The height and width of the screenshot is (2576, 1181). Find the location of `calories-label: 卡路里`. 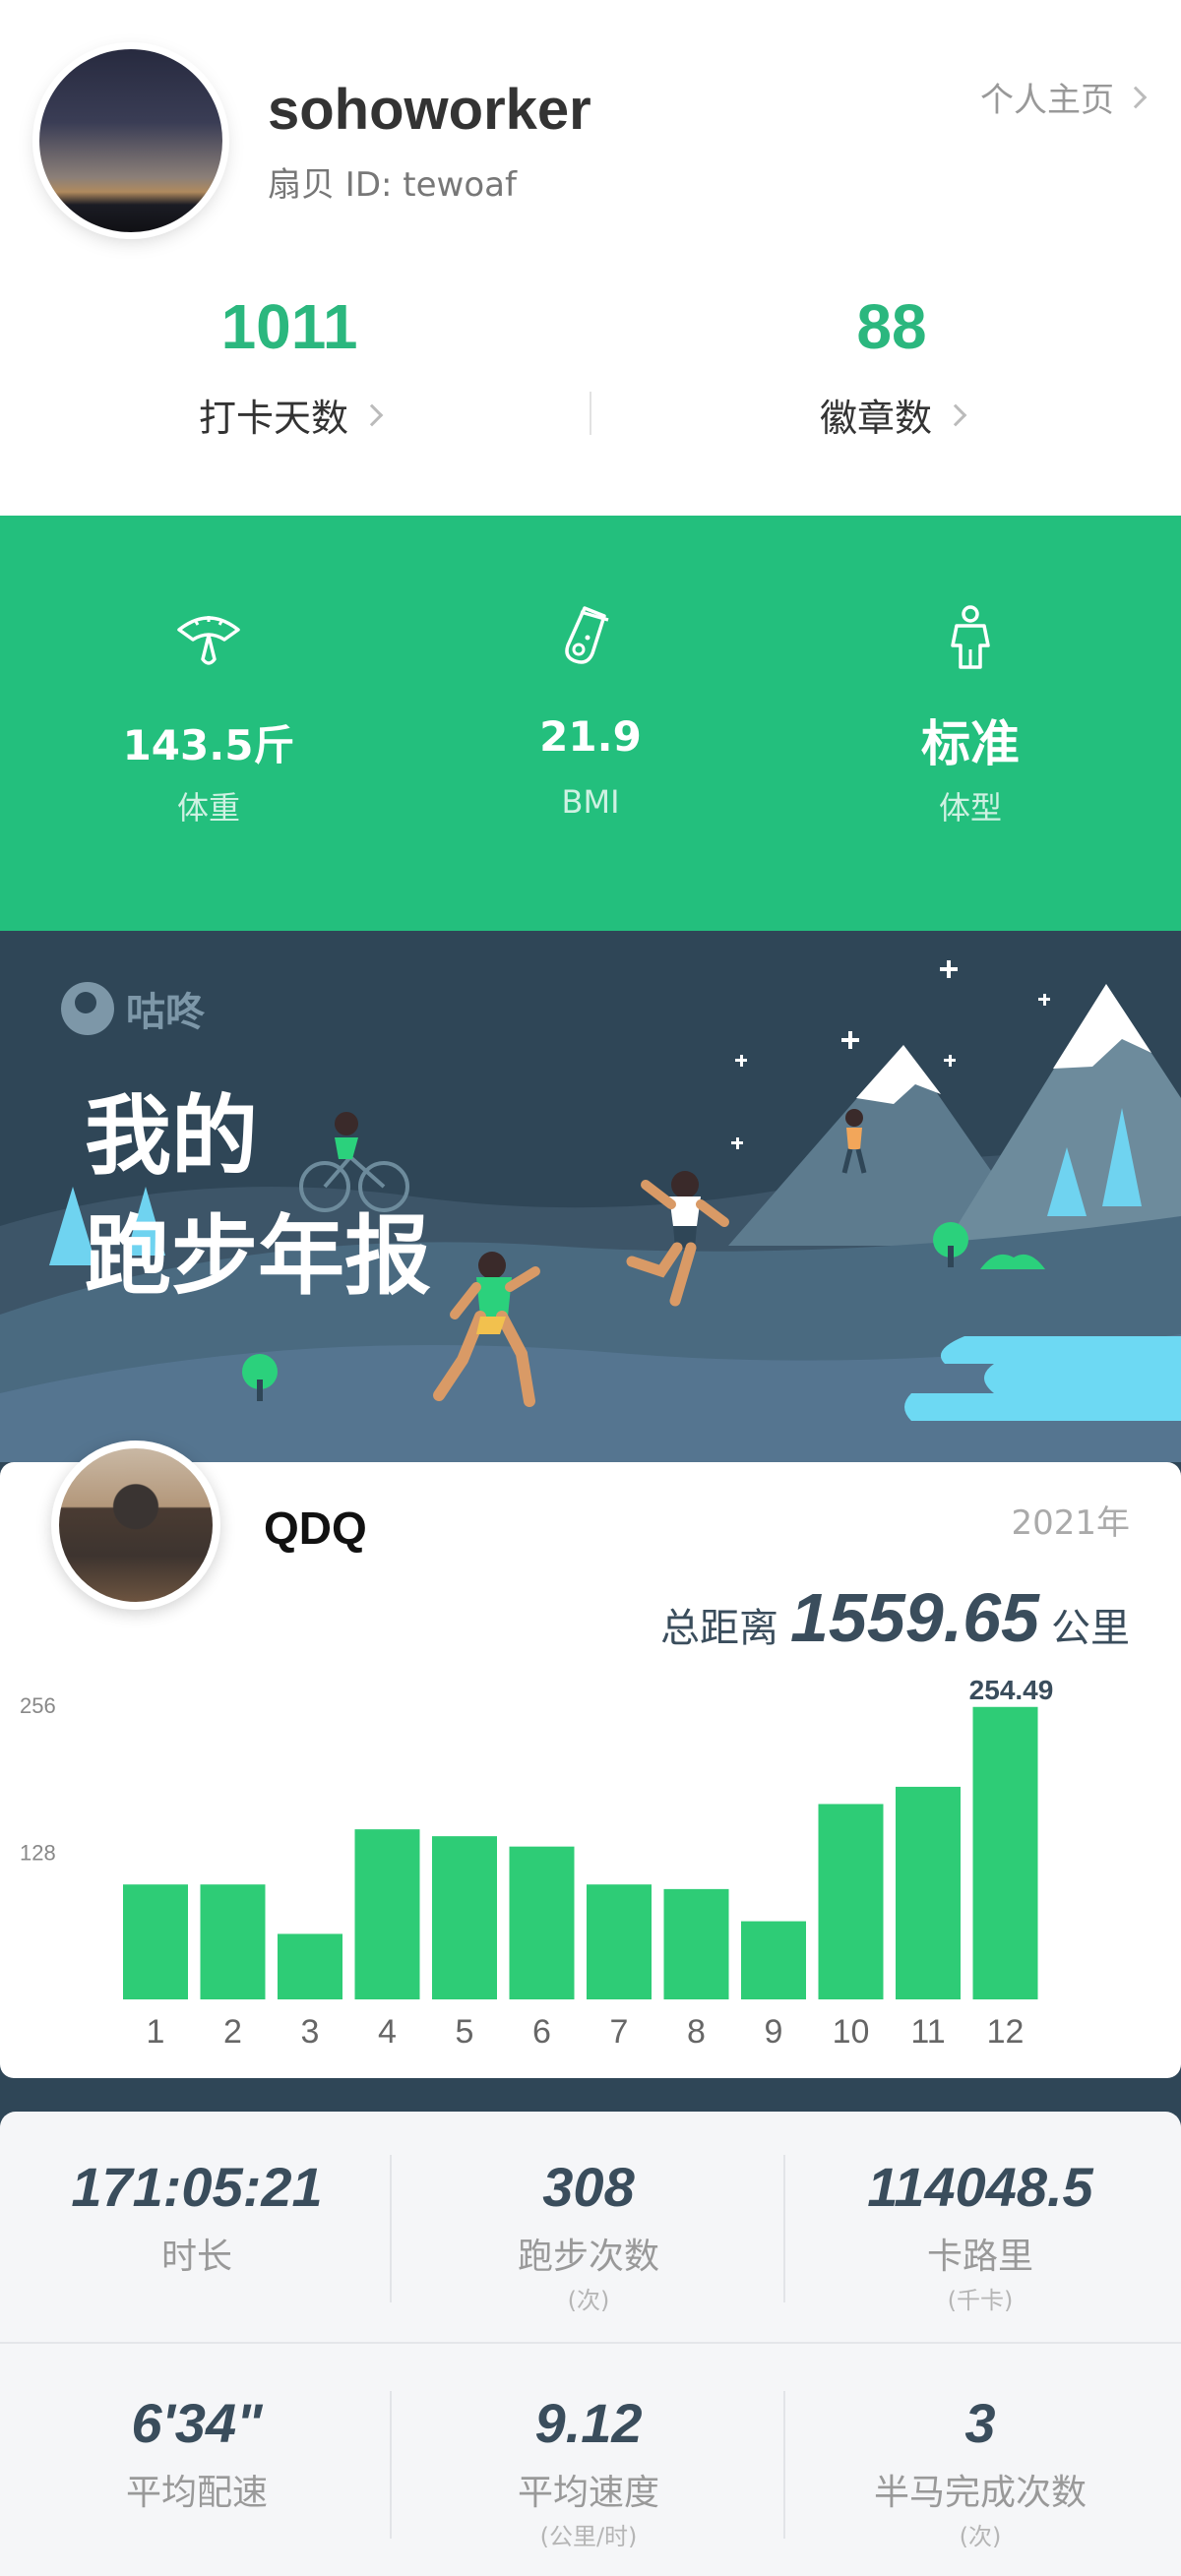

calories-label: 卡路里 is located at coordinates (979, 2257).